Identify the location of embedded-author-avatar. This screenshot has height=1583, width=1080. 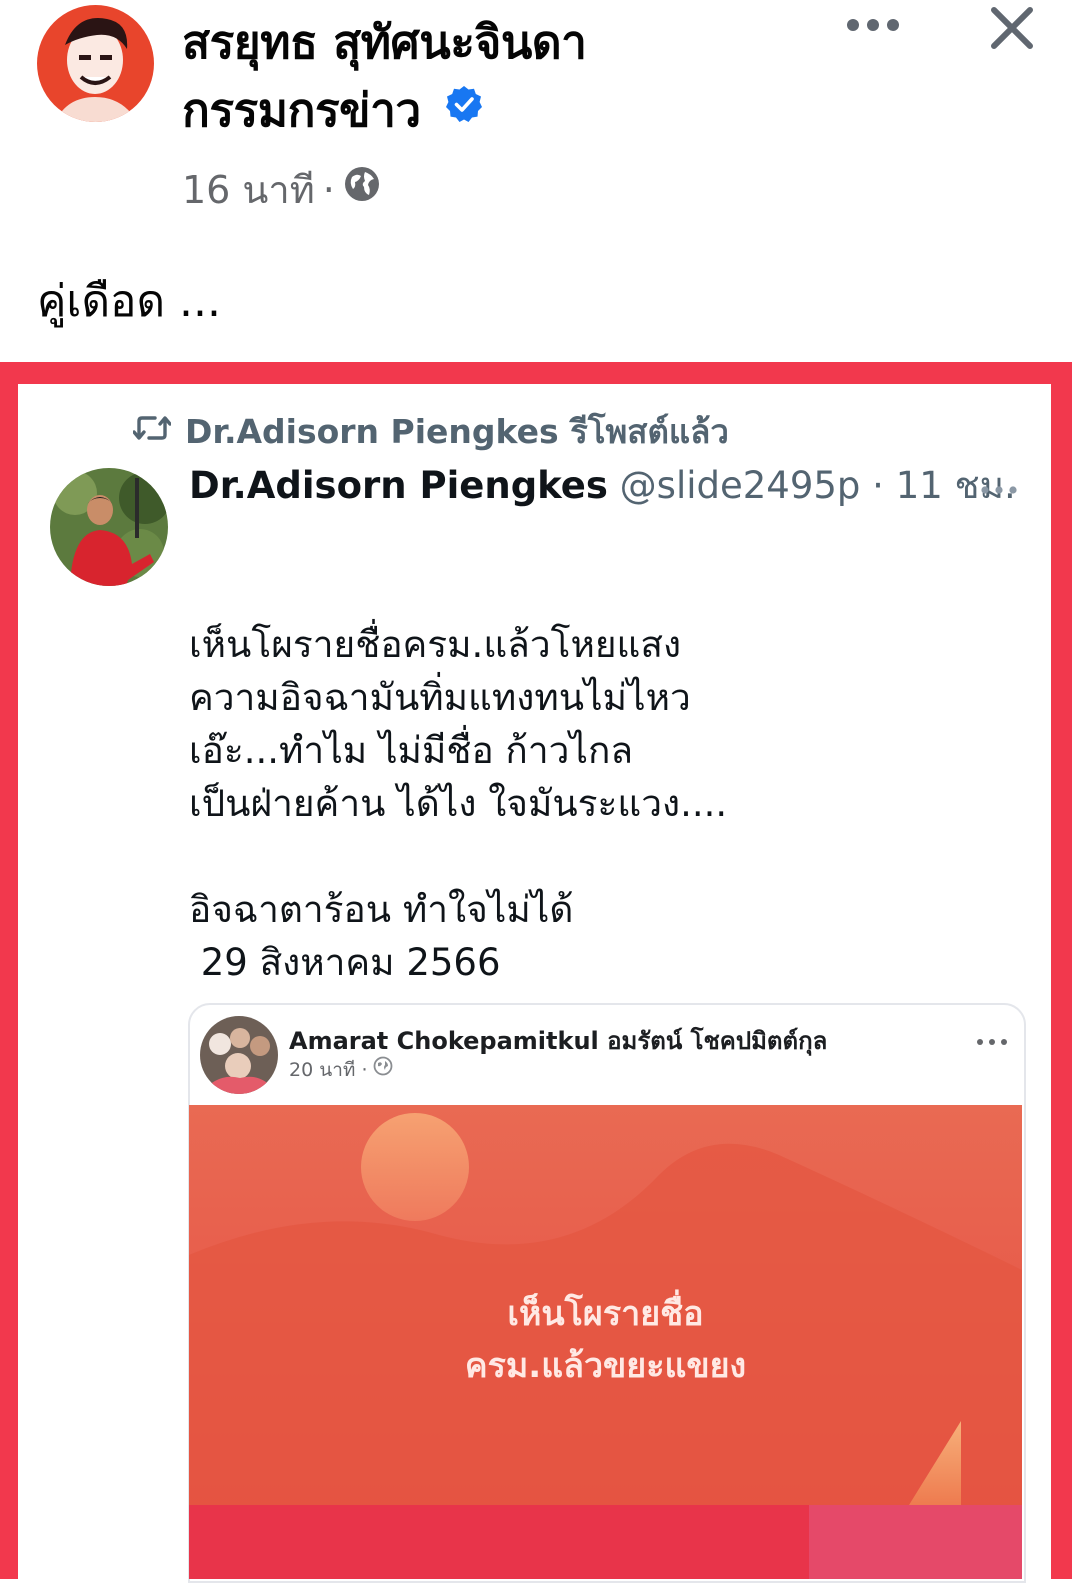
(239, 1055).